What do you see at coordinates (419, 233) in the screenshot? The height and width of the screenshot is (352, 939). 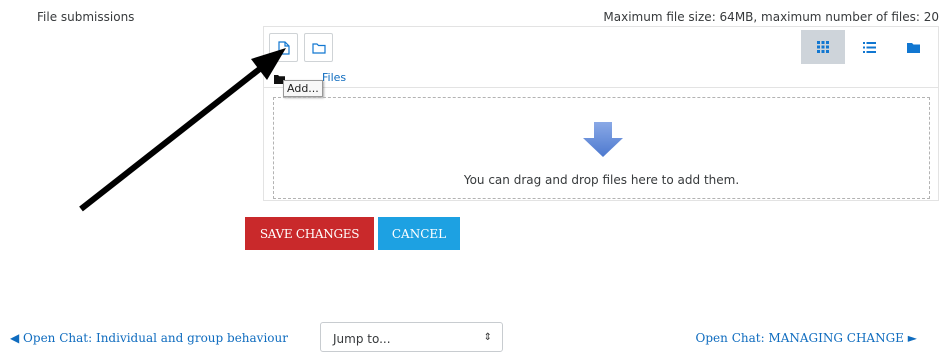 I see `cancel-button: CANCEL` at bounding box center [419, 233].